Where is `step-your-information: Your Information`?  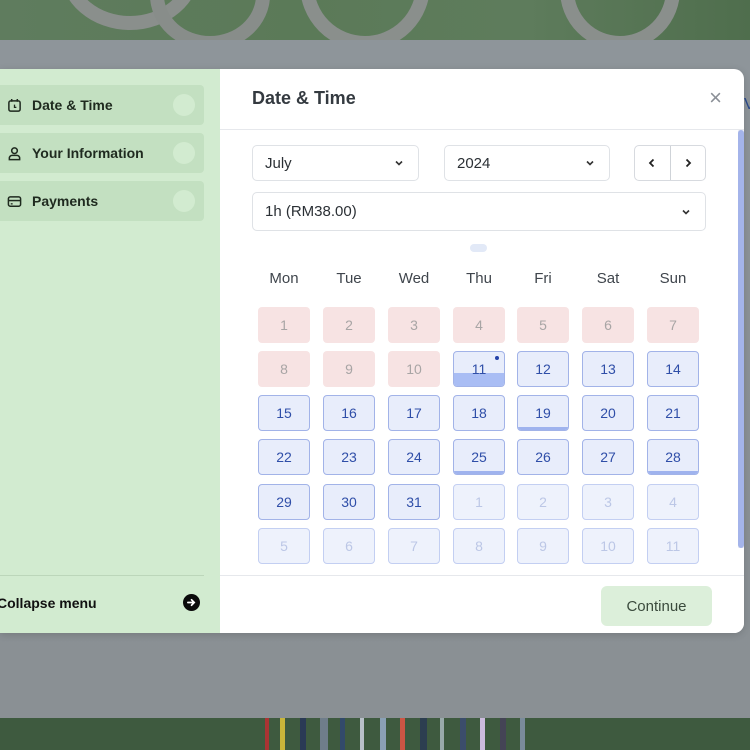
step-your-information: Your Information is located at coordinates (102, 153).